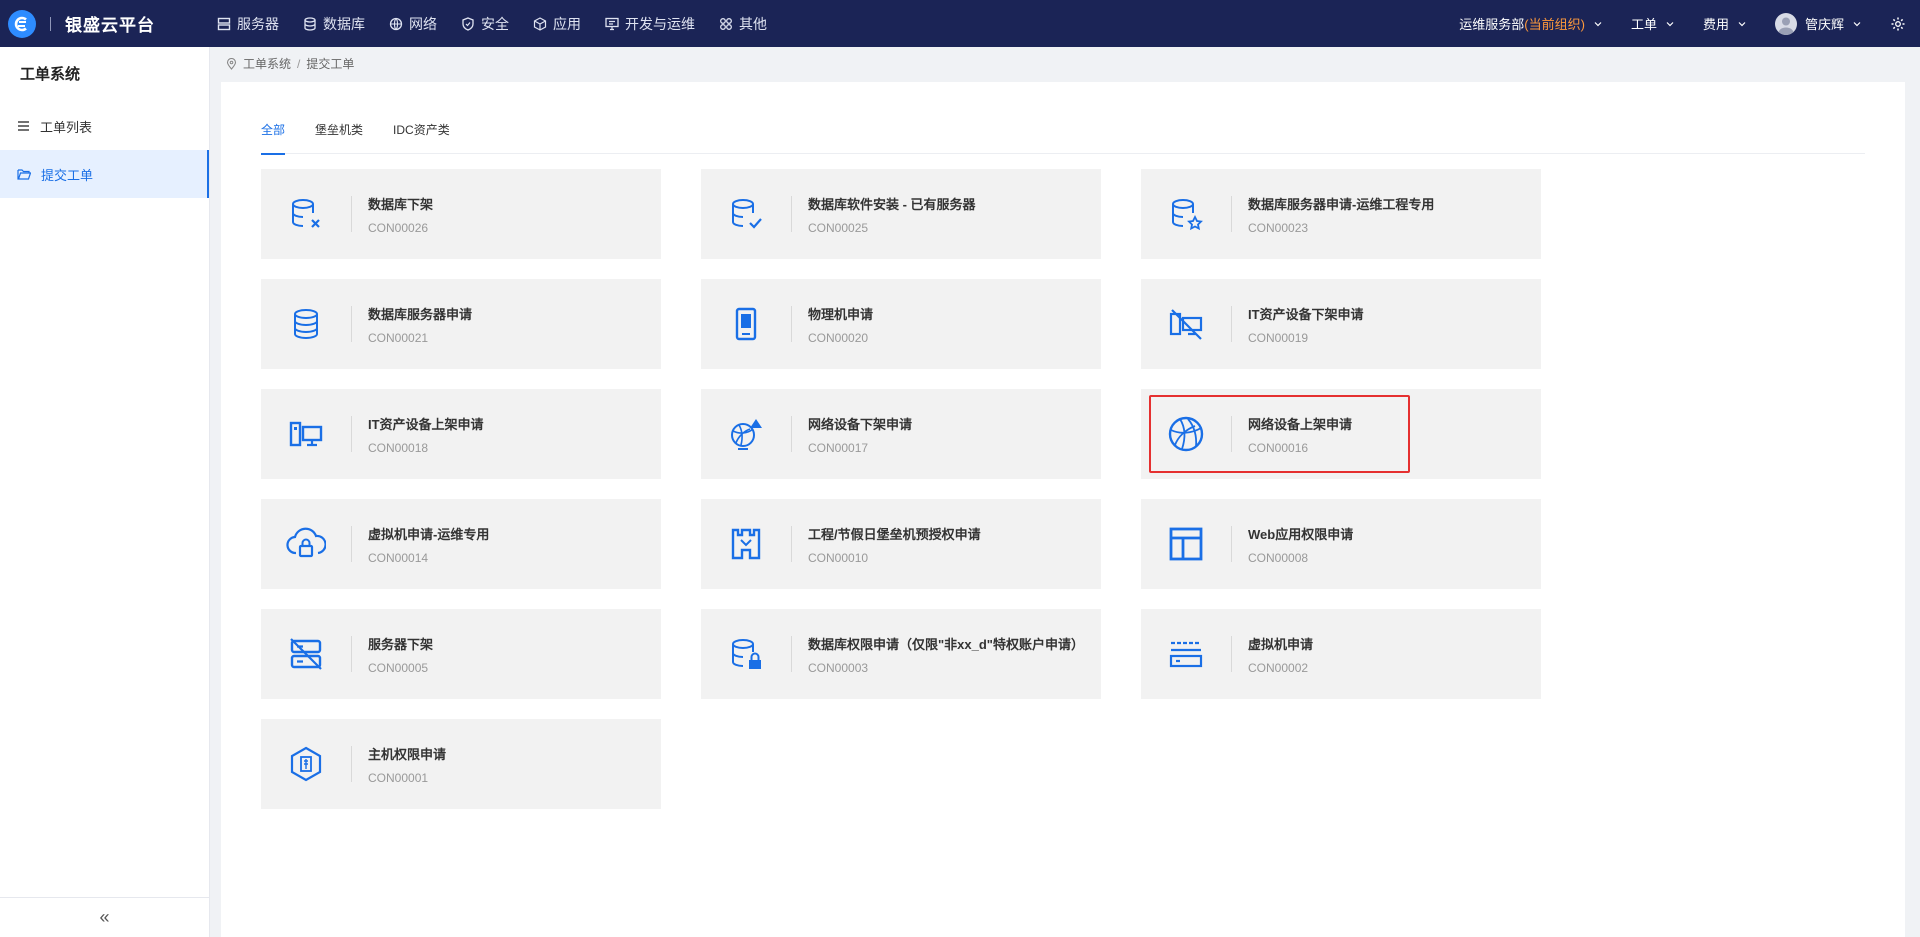 This screenshot has height=937, width=1920. Describe the element at coordinates (398, 667) in the screenshot. I see `card-code: CON00005` at that location.